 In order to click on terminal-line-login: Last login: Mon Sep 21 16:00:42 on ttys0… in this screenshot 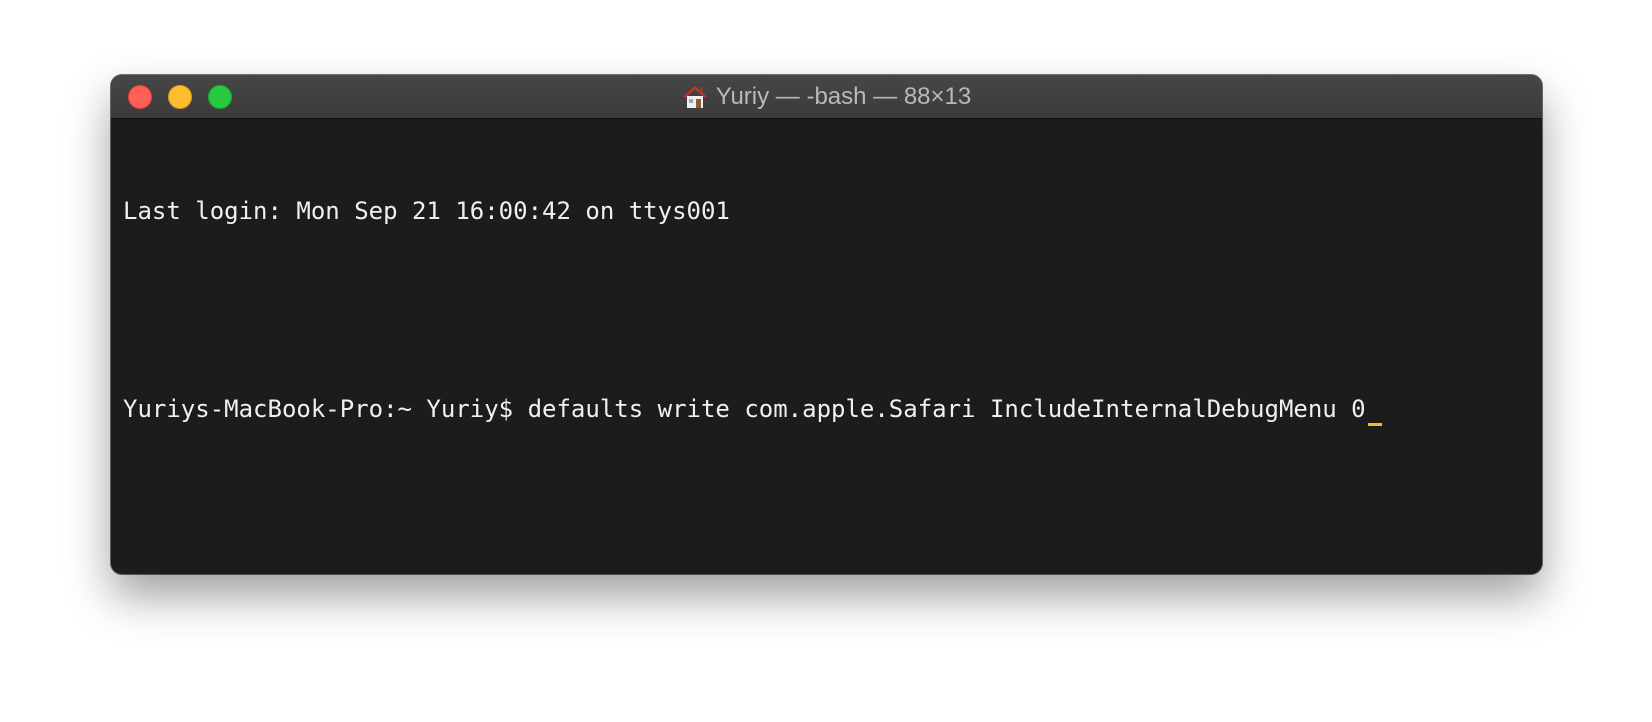, I will do `click(426, 211)`.